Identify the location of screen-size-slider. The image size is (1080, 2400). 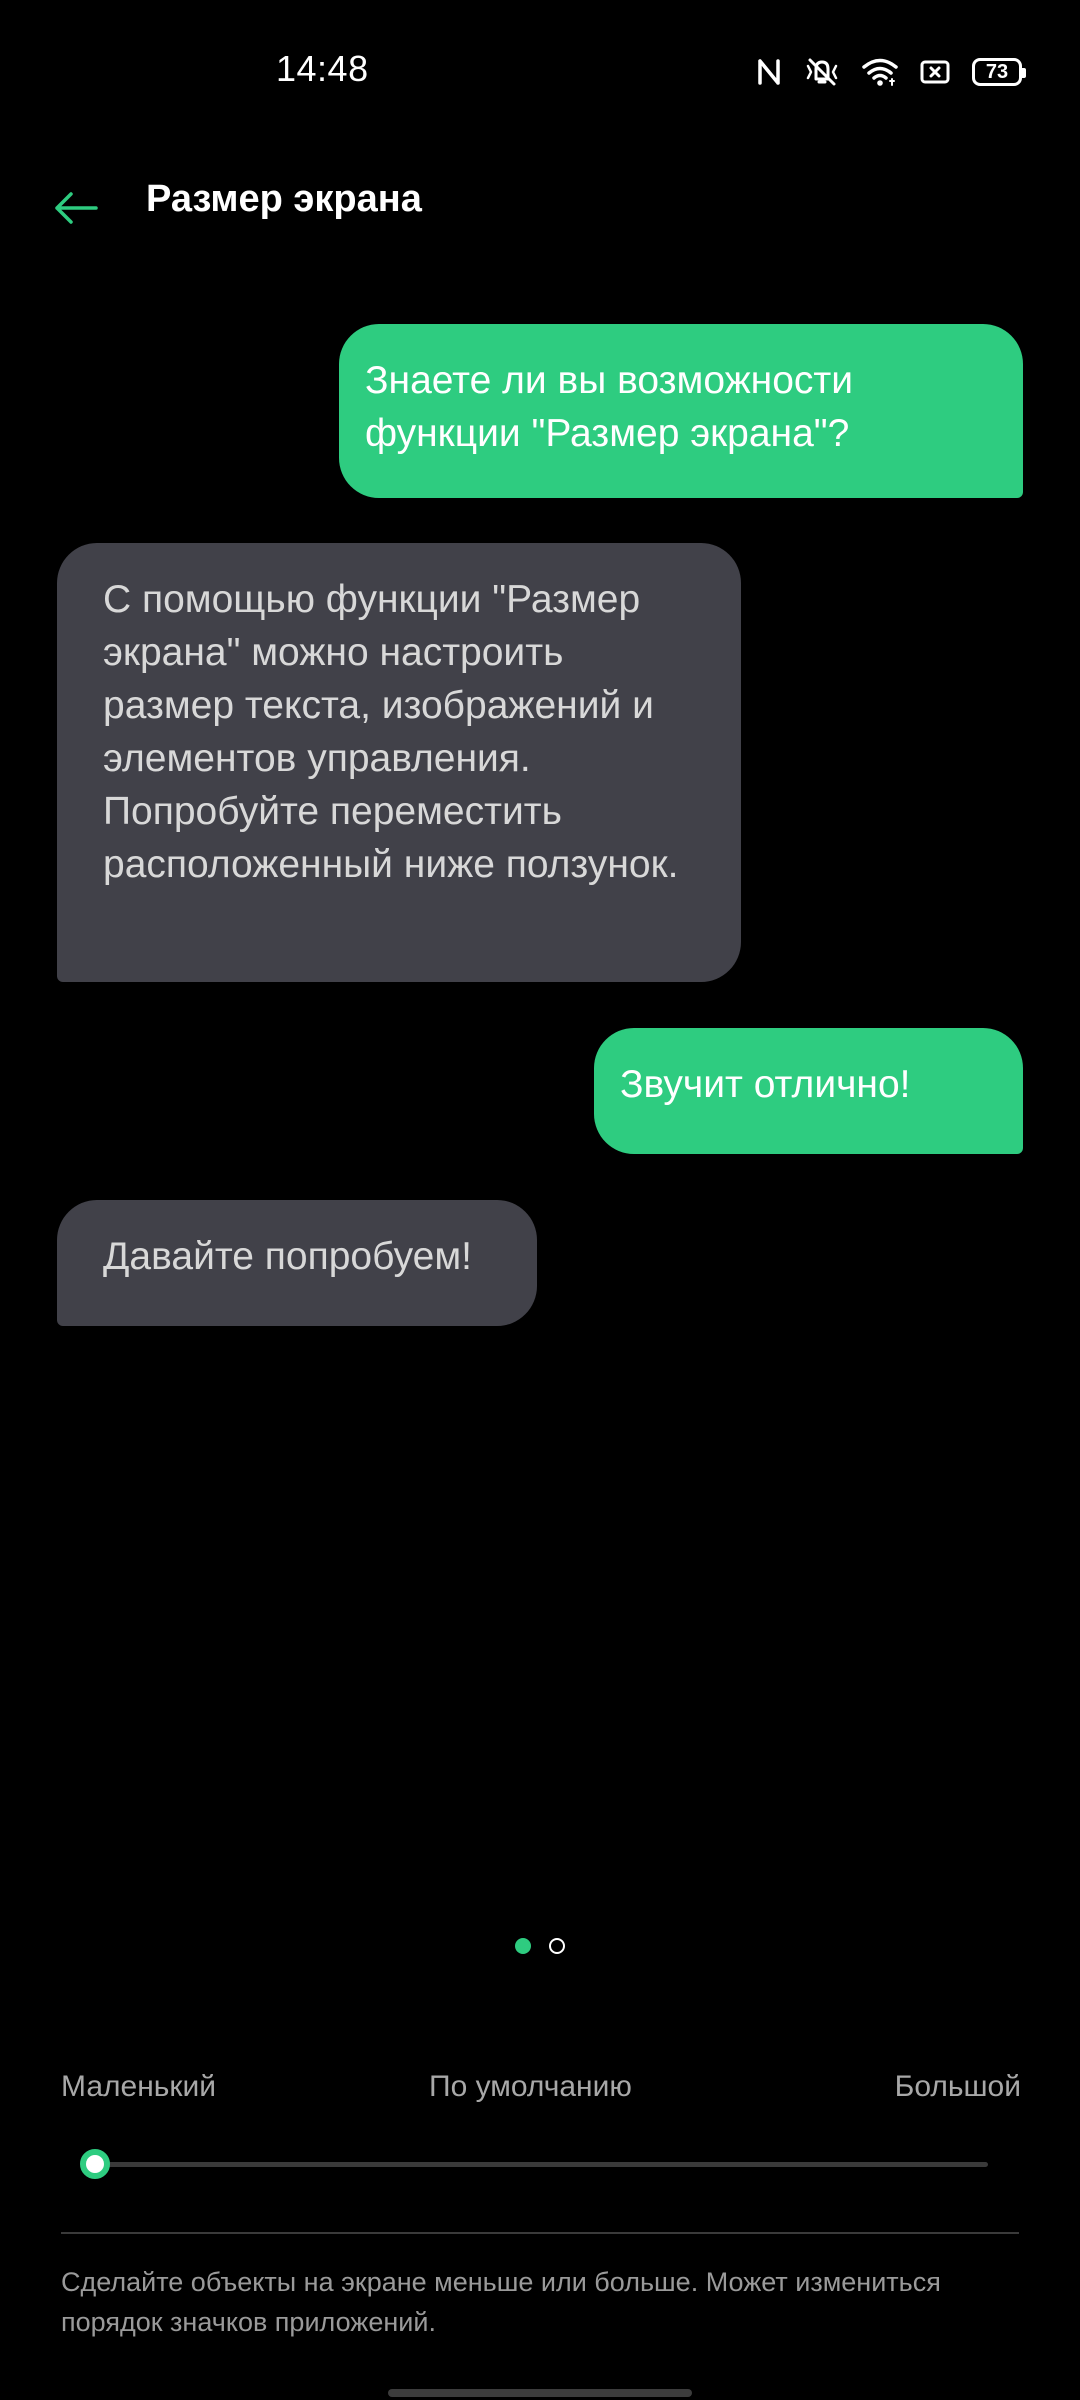
(534, 2164).